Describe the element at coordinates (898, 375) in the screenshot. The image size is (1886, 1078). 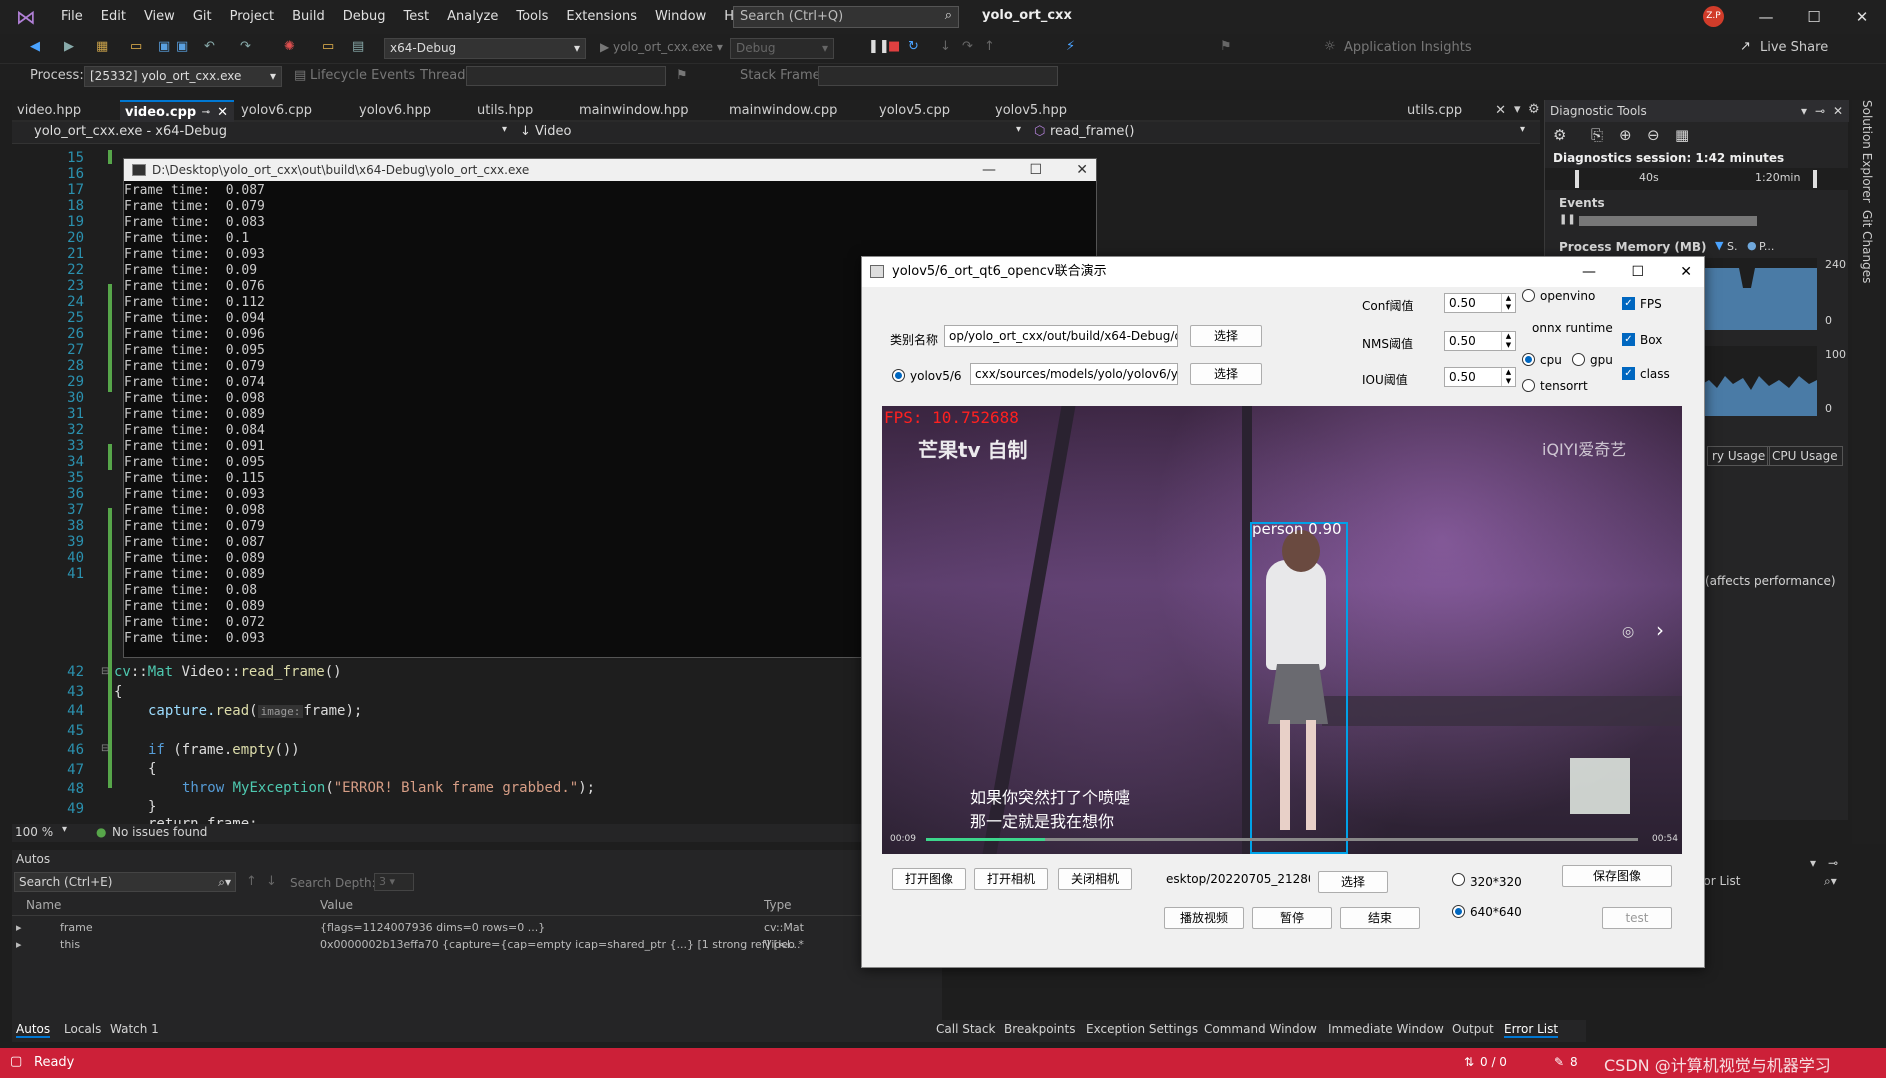
I see `model-yolov5-6-radio` at that location.